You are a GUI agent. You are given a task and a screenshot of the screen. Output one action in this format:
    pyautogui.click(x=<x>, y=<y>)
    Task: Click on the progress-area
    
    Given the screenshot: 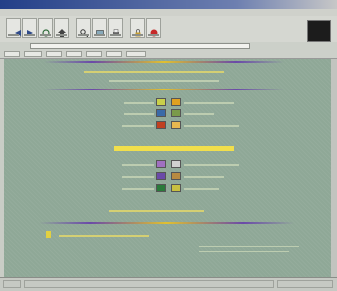 What is the action you would take?
    pyautogui.click(x=305, y=284)
    